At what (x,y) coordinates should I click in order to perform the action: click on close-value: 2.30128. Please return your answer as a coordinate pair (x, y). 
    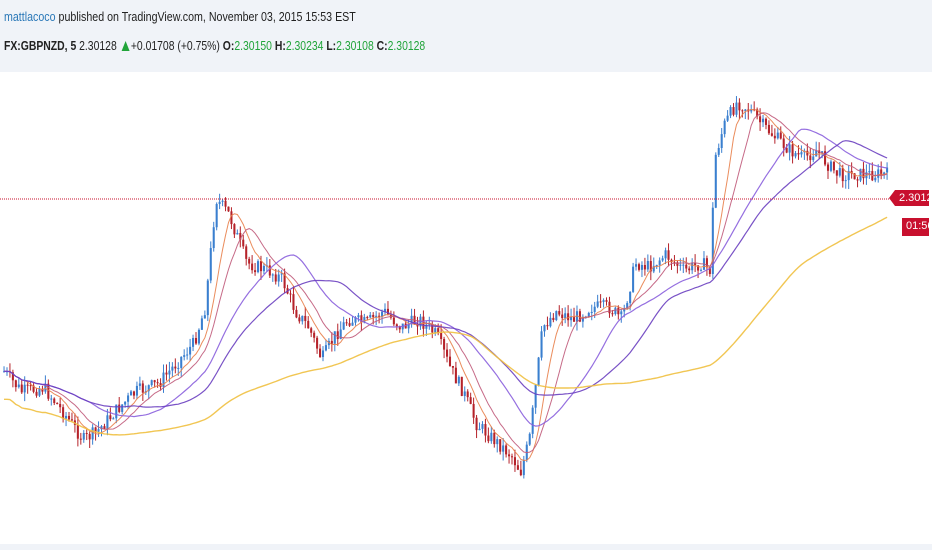
    Looking at the image, I should click on (406, 45).